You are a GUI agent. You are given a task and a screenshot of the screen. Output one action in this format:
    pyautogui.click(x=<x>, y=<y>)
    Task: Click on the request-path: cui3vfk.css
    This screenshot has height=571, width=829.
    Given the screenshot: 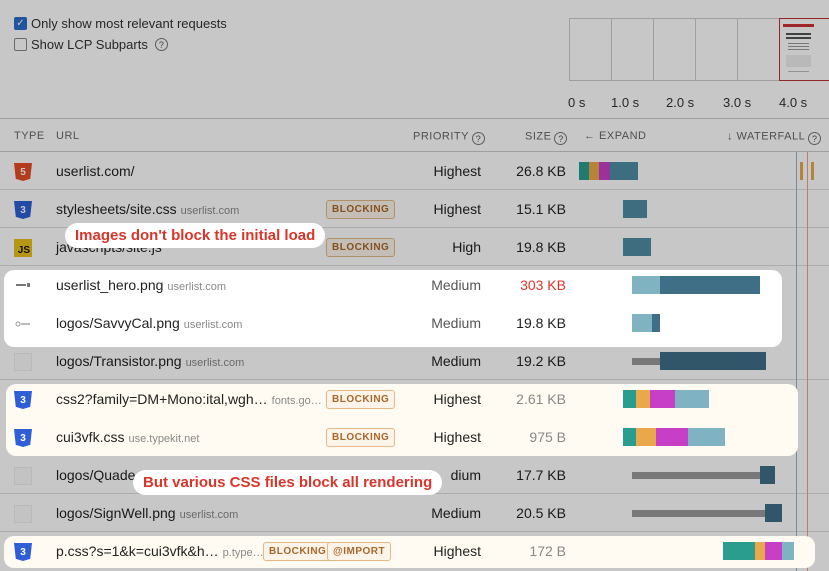 What is the action you would take?
    pyautogui.click(x=90, y=437)
    